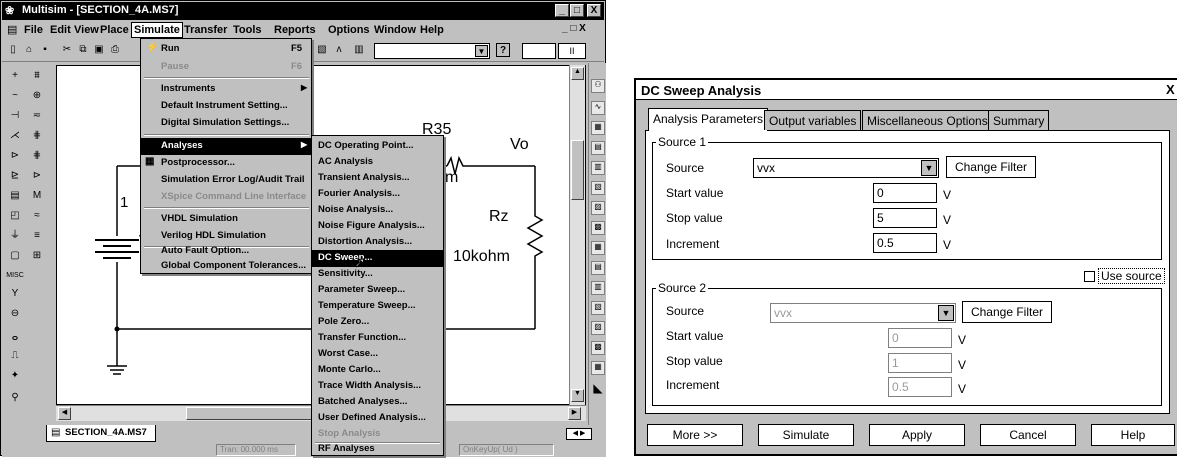 This screenshot has width=1177, height=458. Describe the element at coordinates (37, 116) in the screenshot. I see `wire-icon: ≂` at that location.